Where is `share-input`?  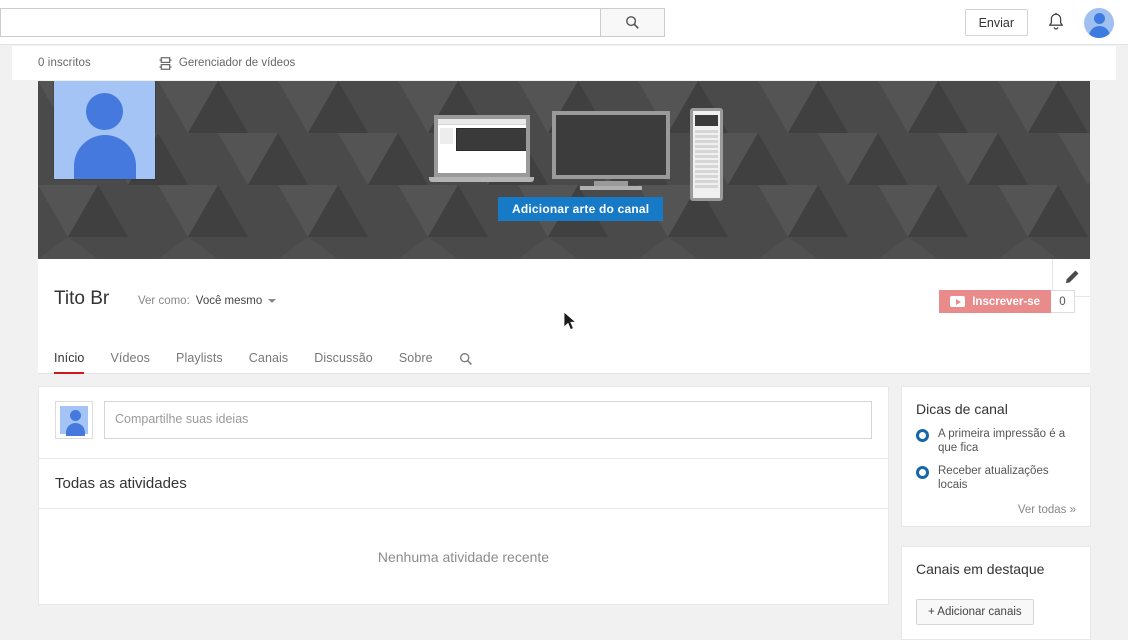
share-input is located at coordinates (488, 420).